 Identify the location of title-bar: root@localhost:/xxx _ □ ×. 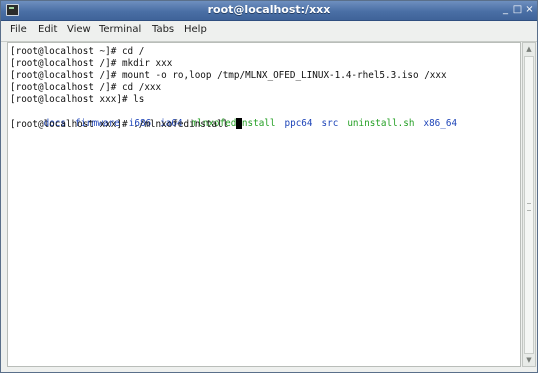
(269, 11).